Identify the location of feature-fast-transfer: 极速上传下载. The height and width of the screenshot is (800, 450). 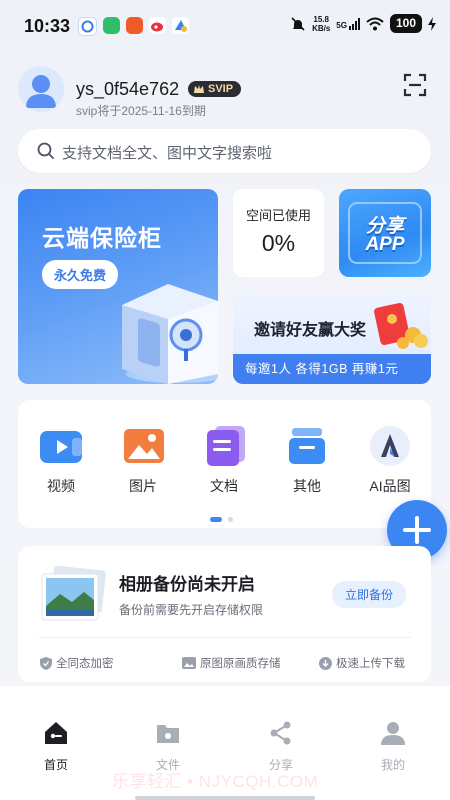
(362, 663).